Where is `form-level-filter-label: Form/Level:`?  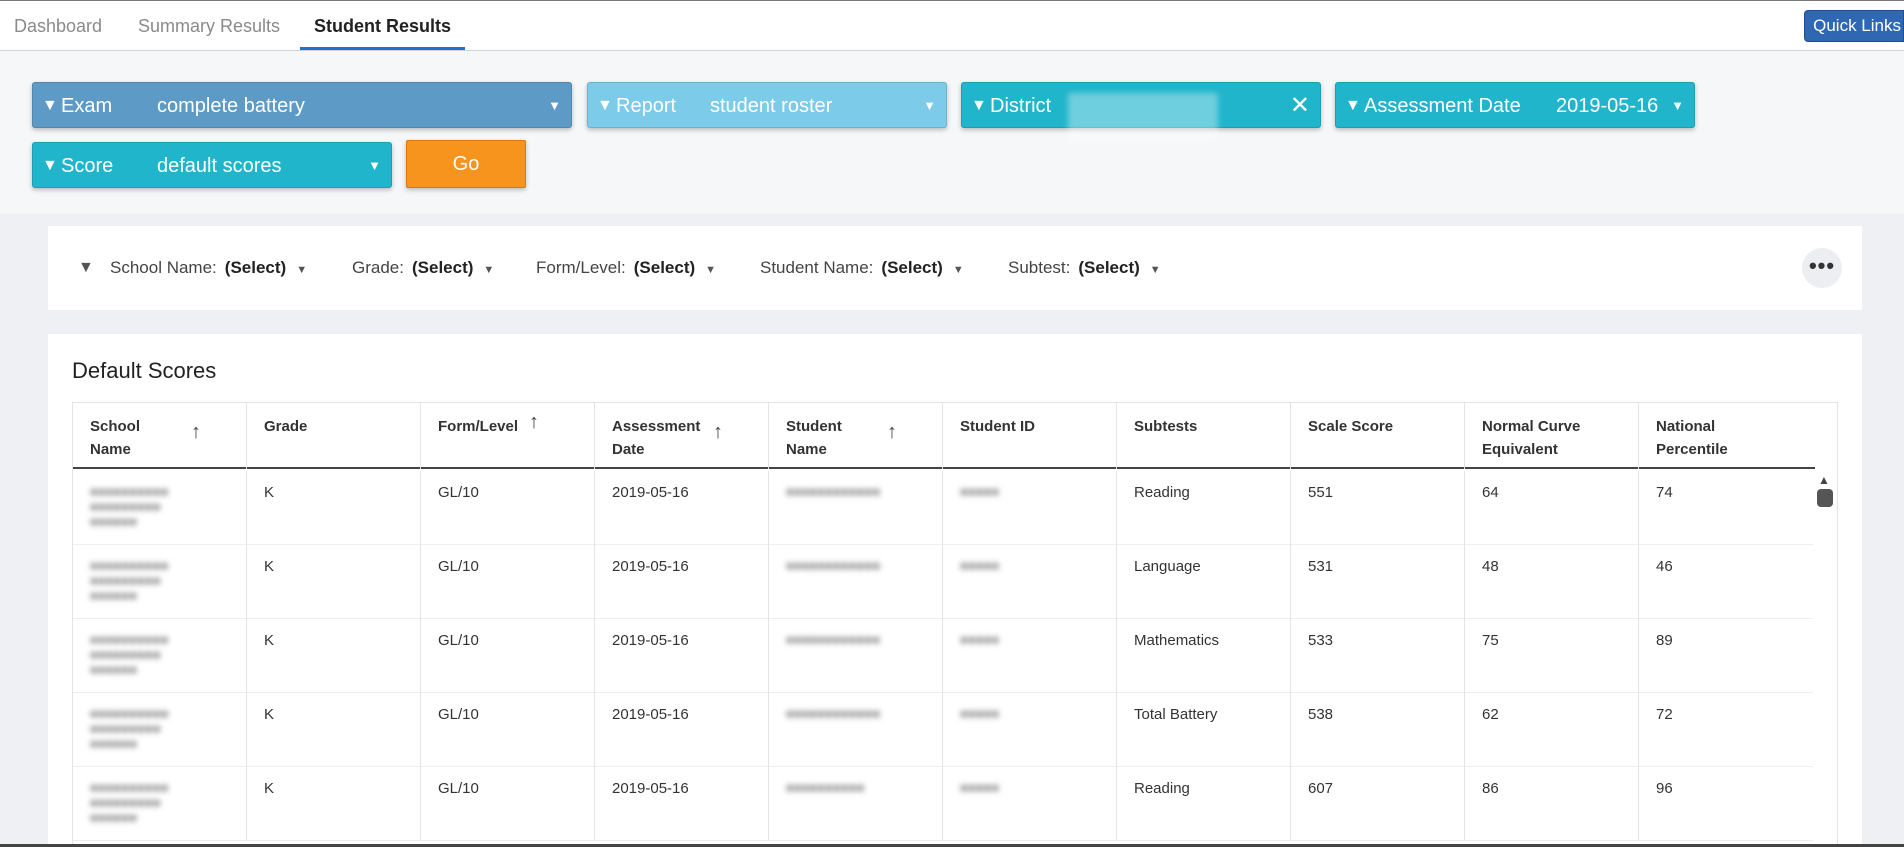
form-level-filter-label: Form/Level: is located at coordinates (581, 267).